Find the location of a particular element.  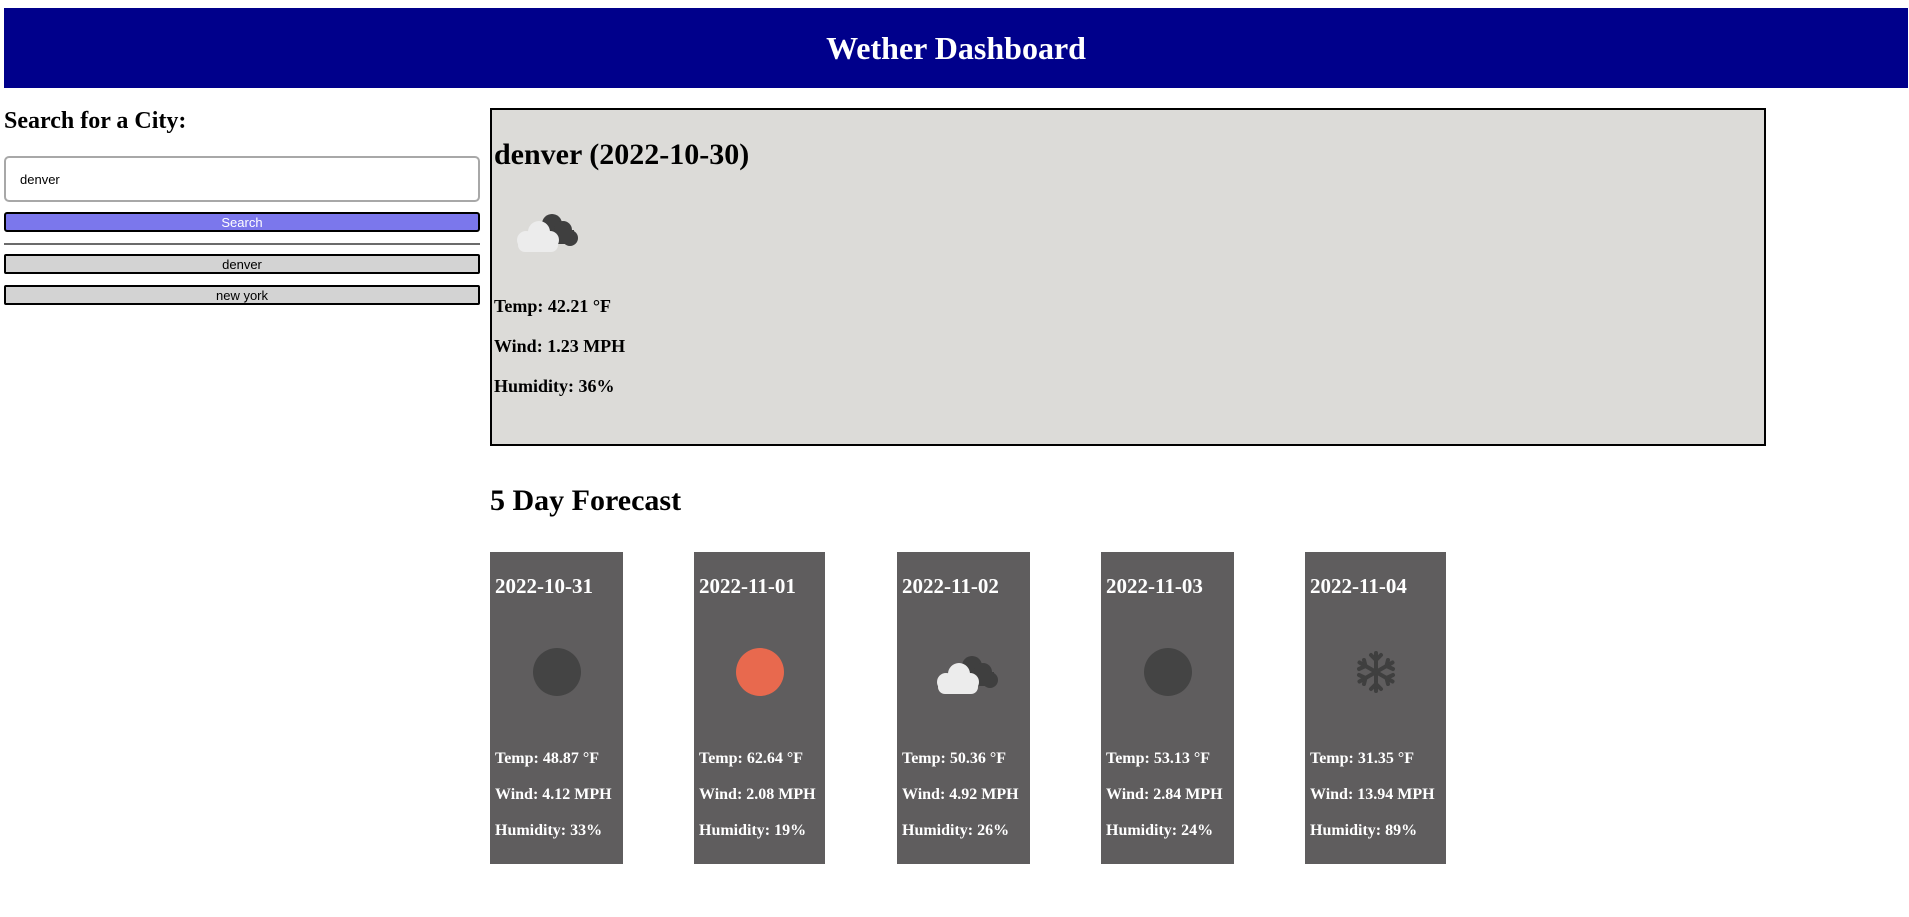

forecast-temp: Temp: 53.13 °F is located at coordinates (1158, 758).